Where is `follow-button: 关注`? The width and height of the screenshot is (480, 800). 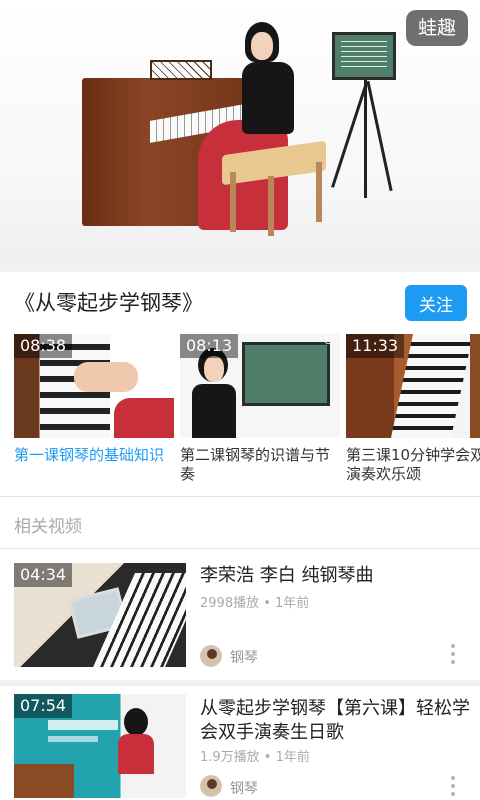
follow-button: 关注 is located at coordinates (436, 303).